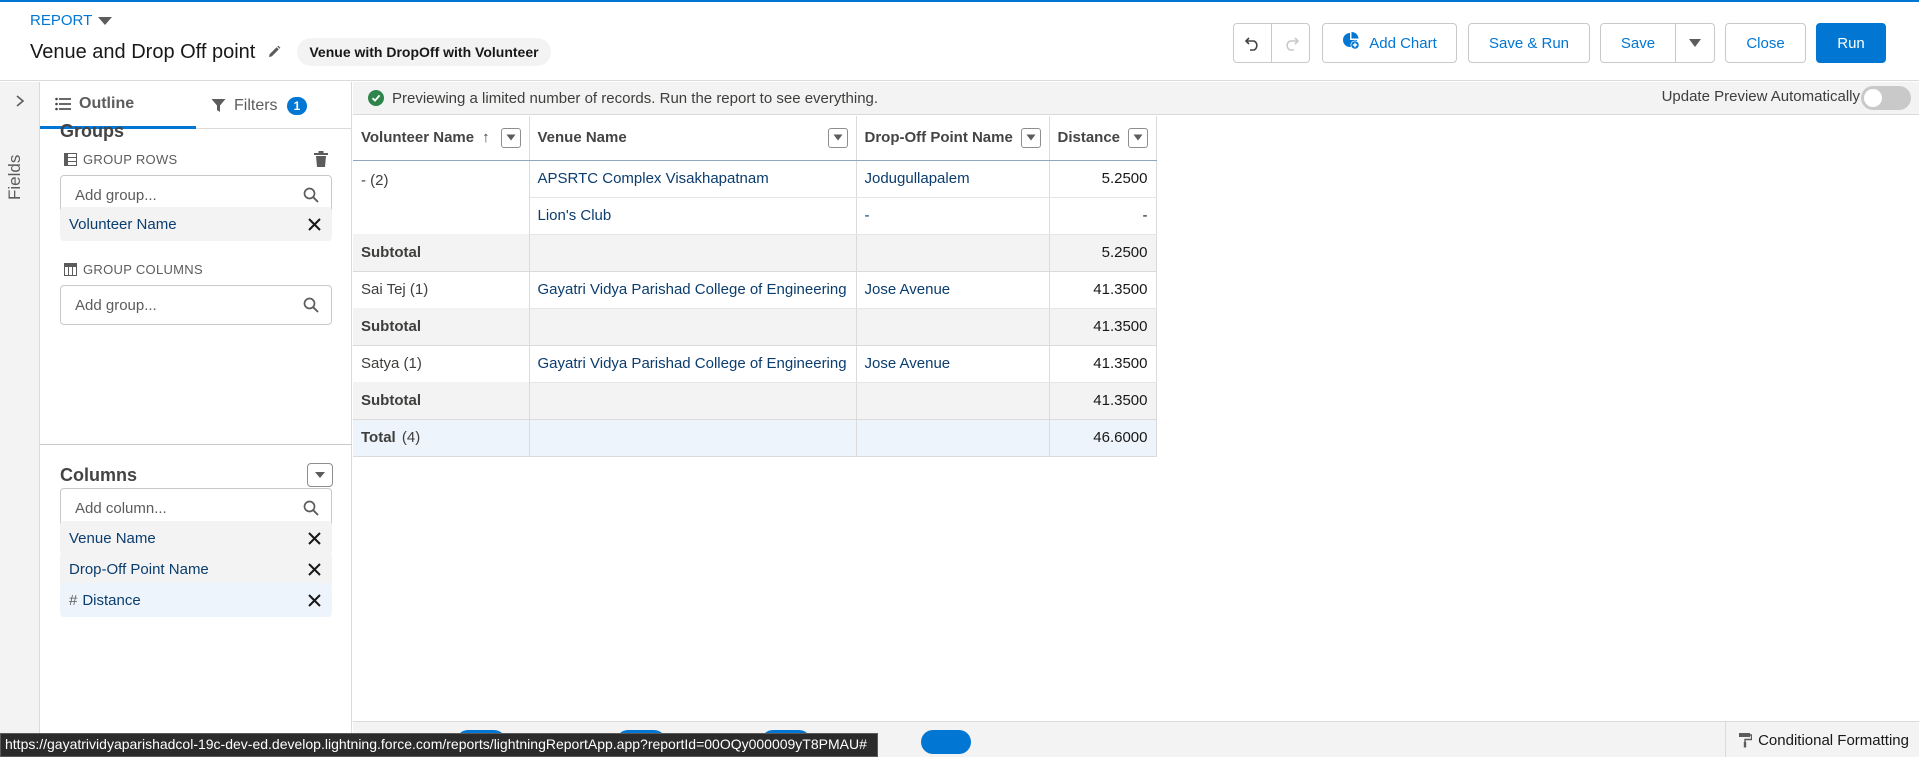 The height and width of the screenshot is (757, 1919). I want to click on tab-outline-label: Outline, so click(107, 103).